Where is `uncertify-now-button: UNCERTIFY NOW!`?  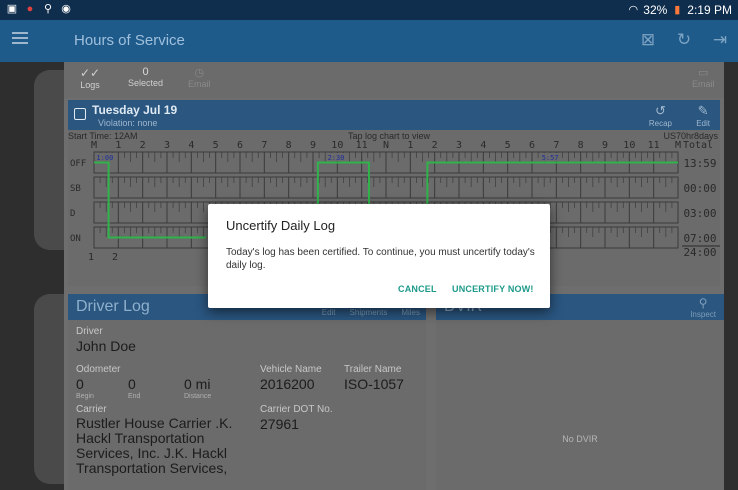
uncertify-now-button: UNCERTIFY NOW! is located at coordinates (493, 289).